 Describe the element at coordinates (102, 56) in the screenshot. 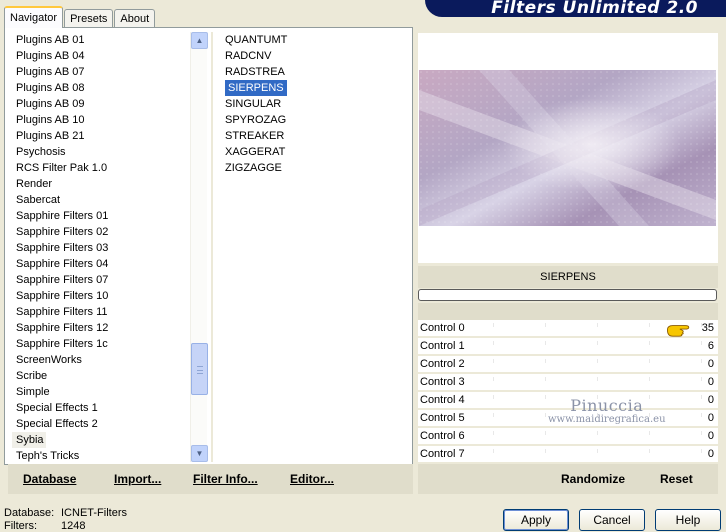

I see `category-item: Plugins AB 04` at that location.